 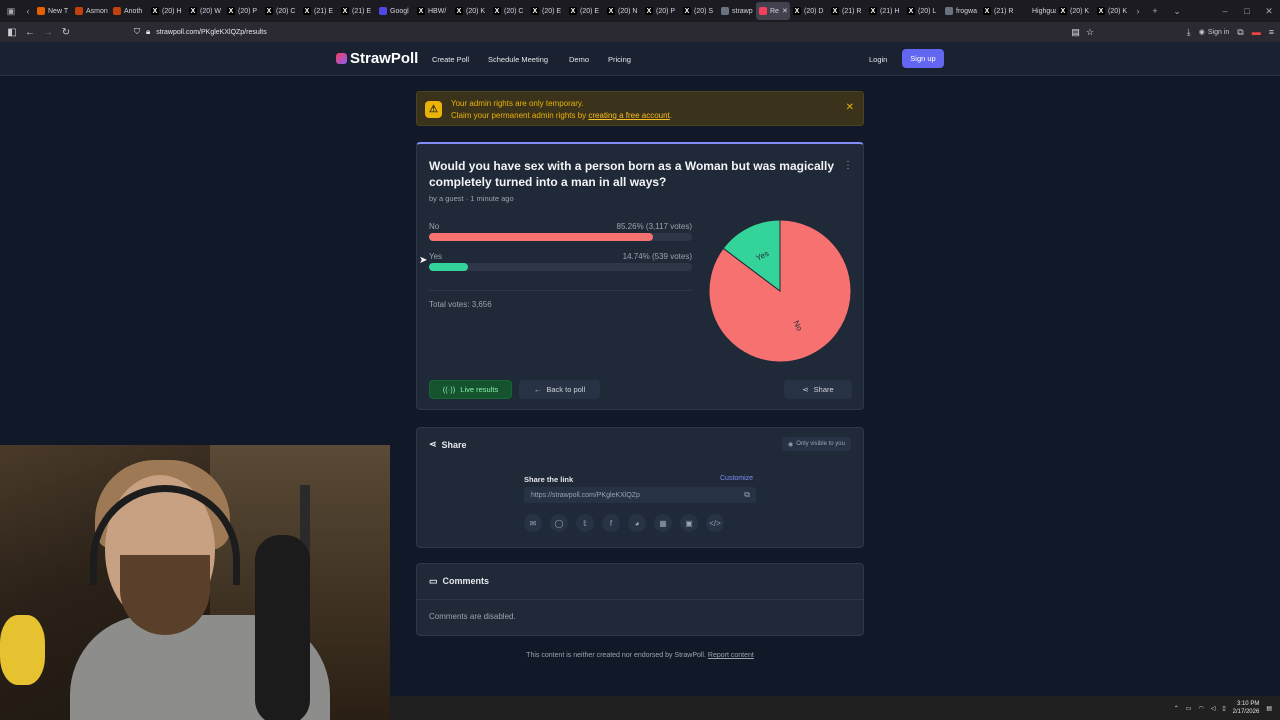 What do you see at coordinates (809, 11) in the screenshot?
I see `browser-tab: X (20) D` at bounding box center [809, 11].